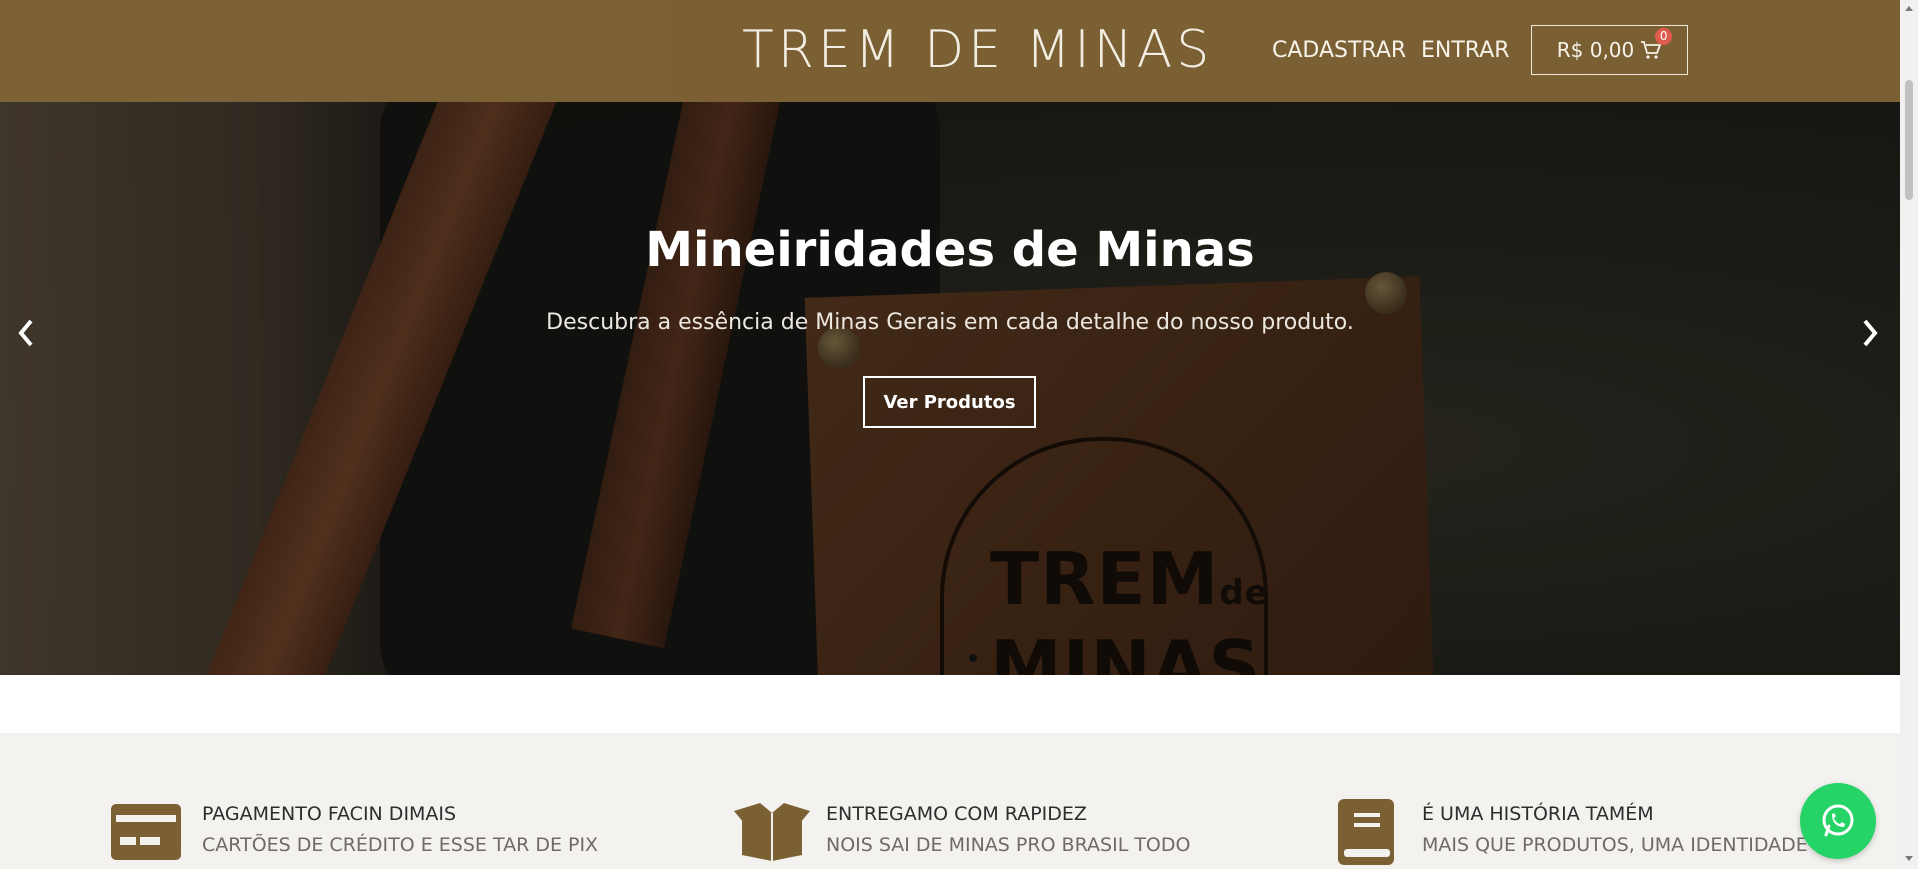  What do you see at coordinates (1008, 845) in the screenshot?
I see `feature-subtitle: NOIS SAI DE MINAS PRO BRASIL TODO` at bounding box center [1008, 845].